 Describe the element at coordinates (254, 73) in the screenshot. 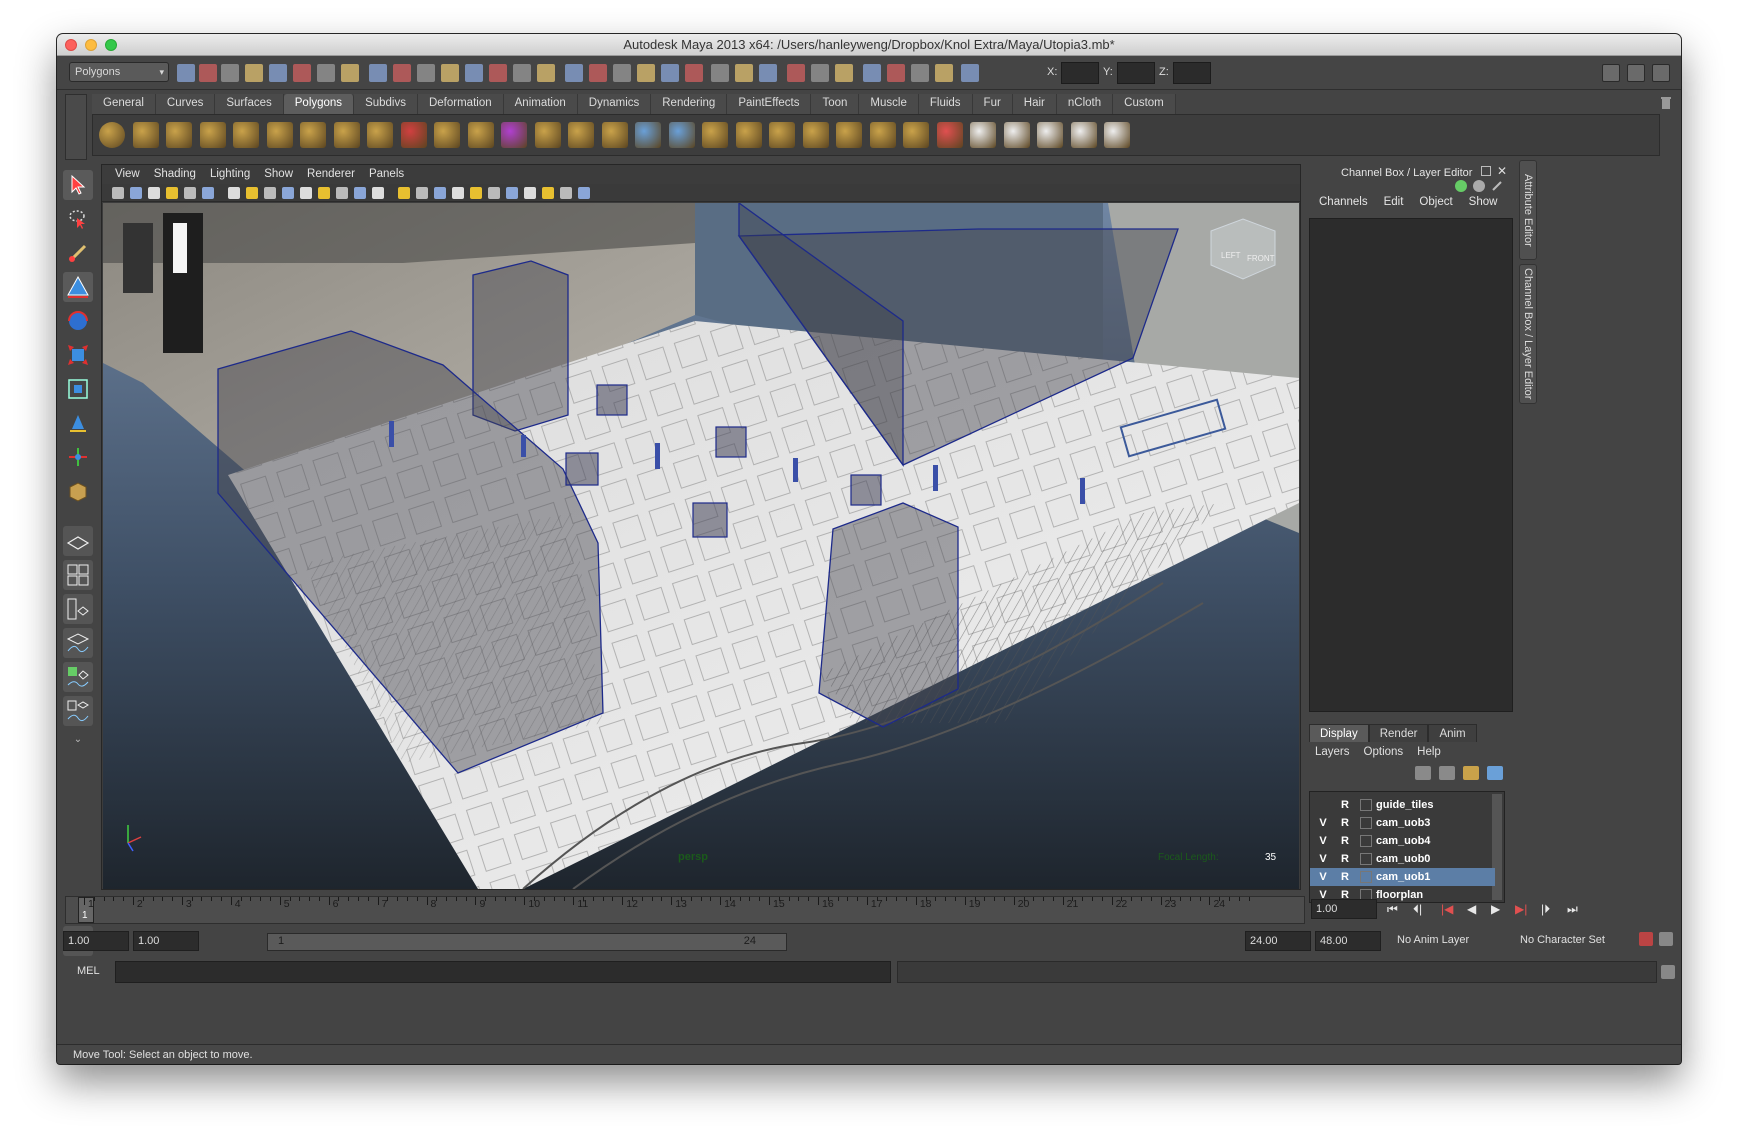

I see `status-tool-4-icon` at that location.